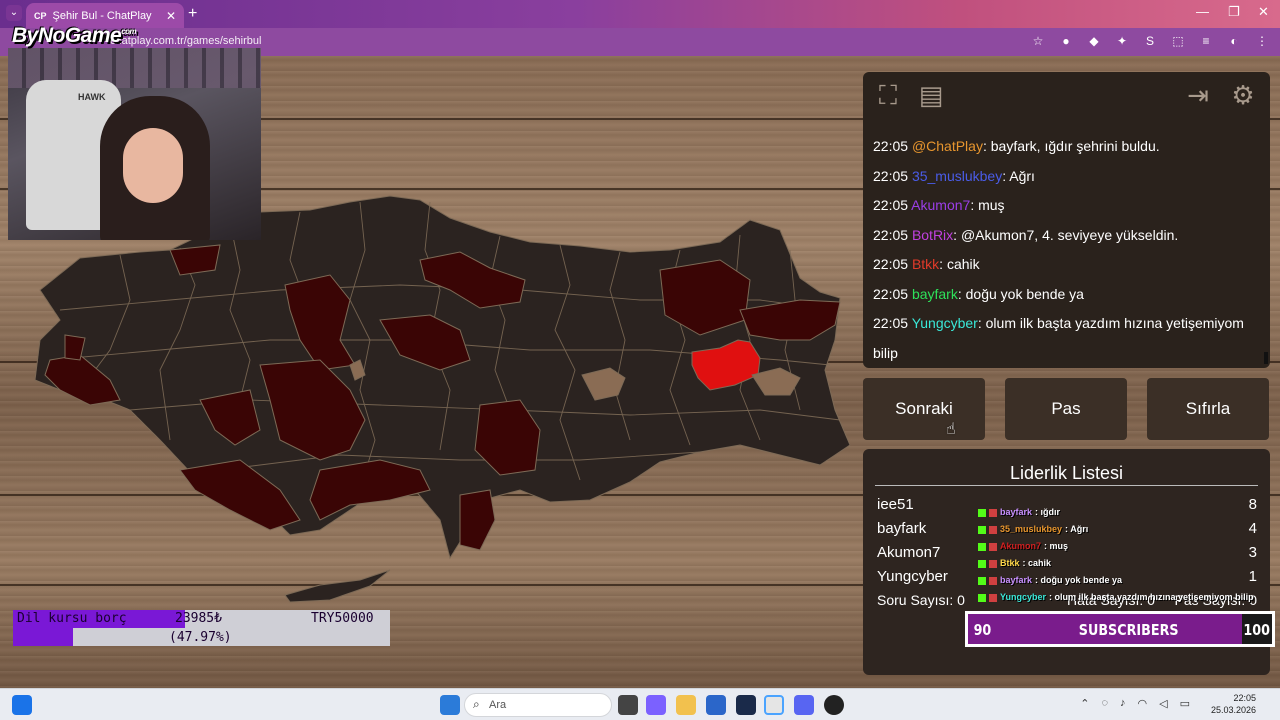 This screenshot has height=720, width=1280. What do you see at coordinates (656, 705) in the screenshot?
I see `copilot-icon` at bounding box center [656, 705].